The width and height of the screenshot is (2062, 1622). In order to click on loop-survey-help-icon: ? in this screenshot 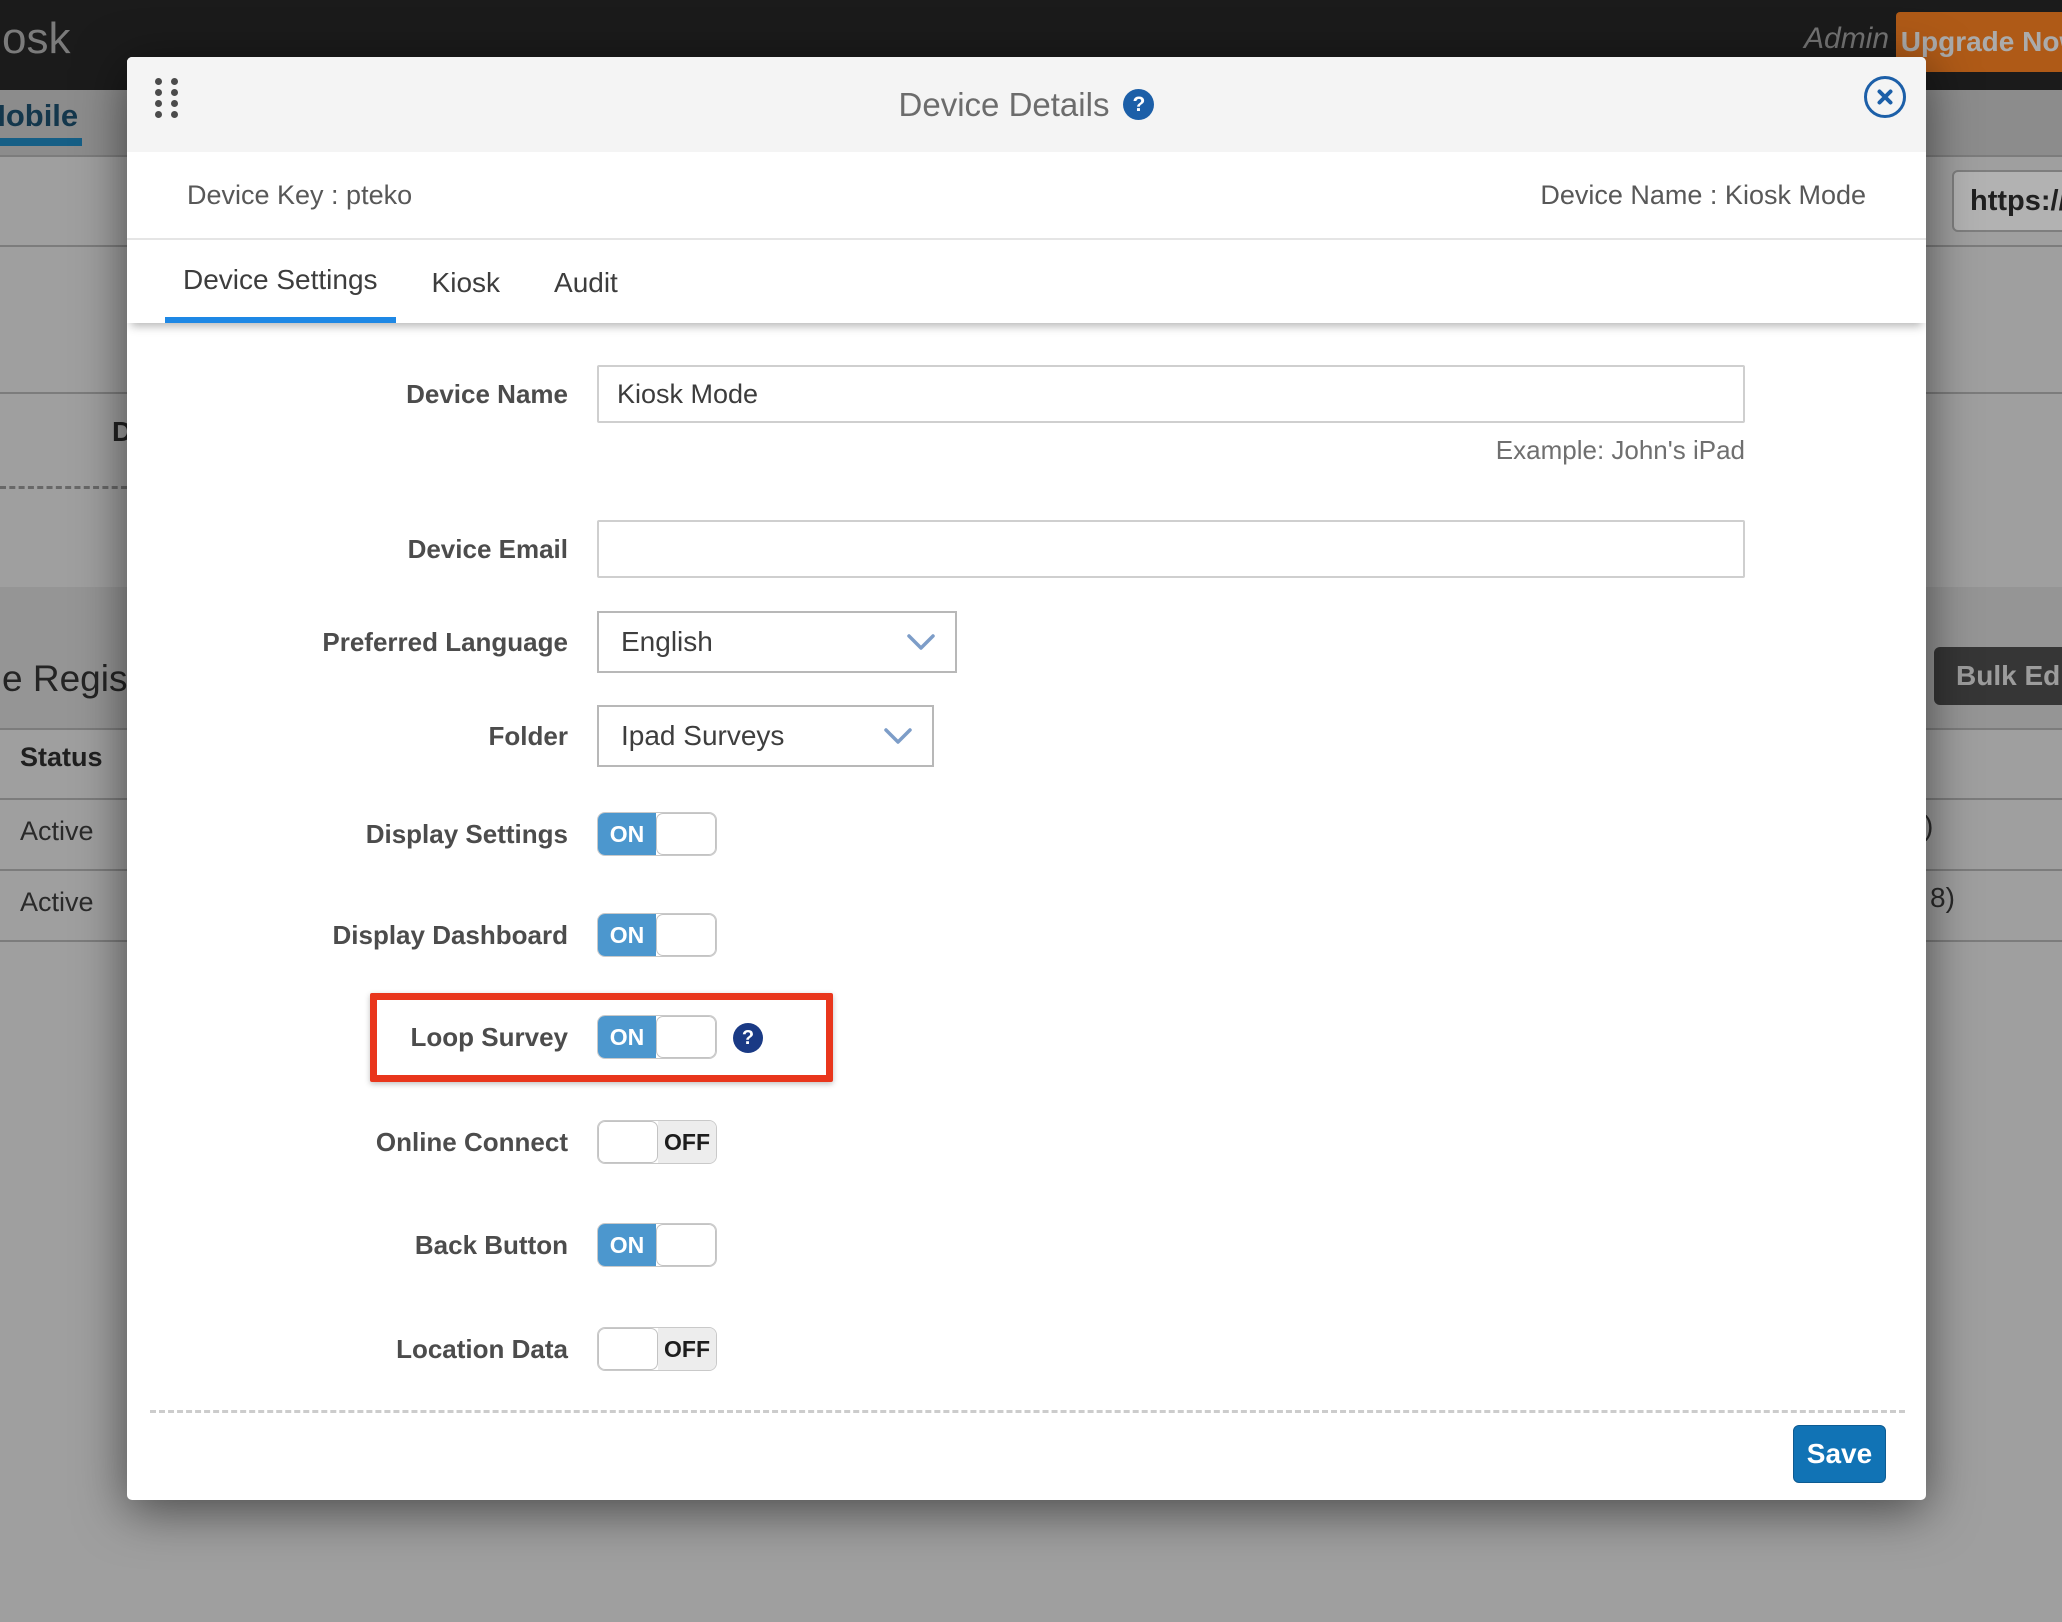, I will do `click(748, 1038)`.